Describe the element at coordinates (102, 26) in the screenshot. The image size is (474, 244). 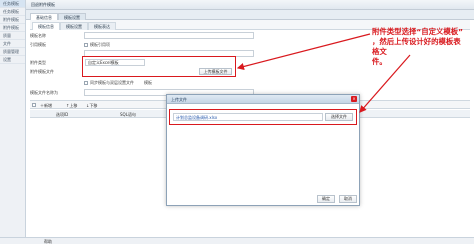
I see `subtab-template-expression: 模板表达` at that location.